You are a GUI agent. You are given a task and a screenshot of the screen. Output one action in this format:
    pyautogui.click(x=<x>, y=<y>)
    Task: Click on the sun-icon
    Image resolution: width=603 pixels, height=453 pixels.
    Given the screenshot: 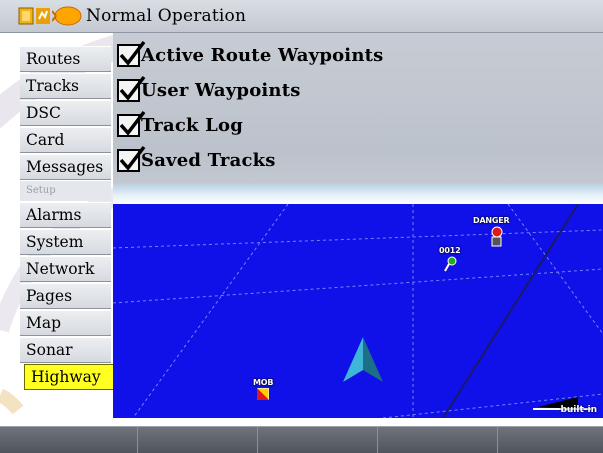 What is the action you would take?
    pyautogui.click(x=67, y=16)
    